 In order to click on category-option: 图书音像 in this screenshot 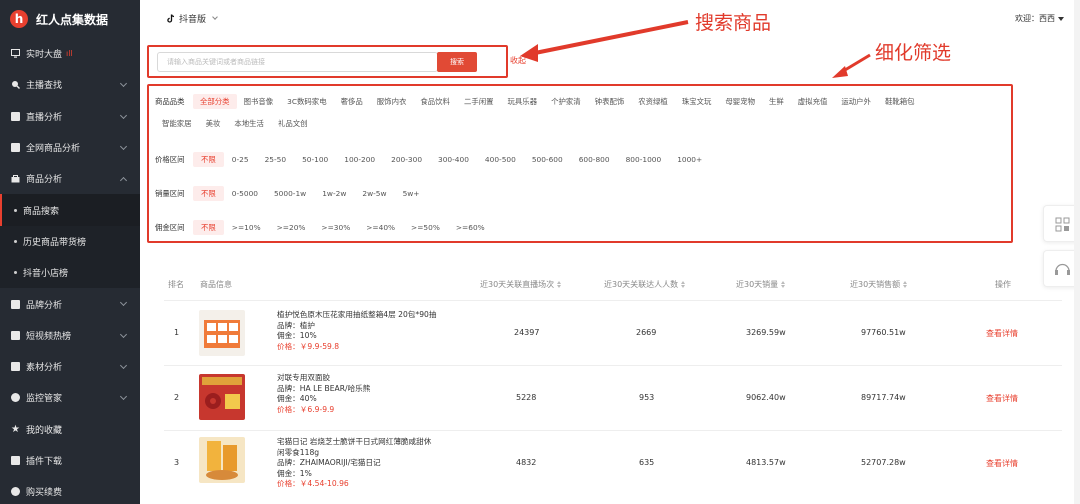, I will do `click(259, 101)`.